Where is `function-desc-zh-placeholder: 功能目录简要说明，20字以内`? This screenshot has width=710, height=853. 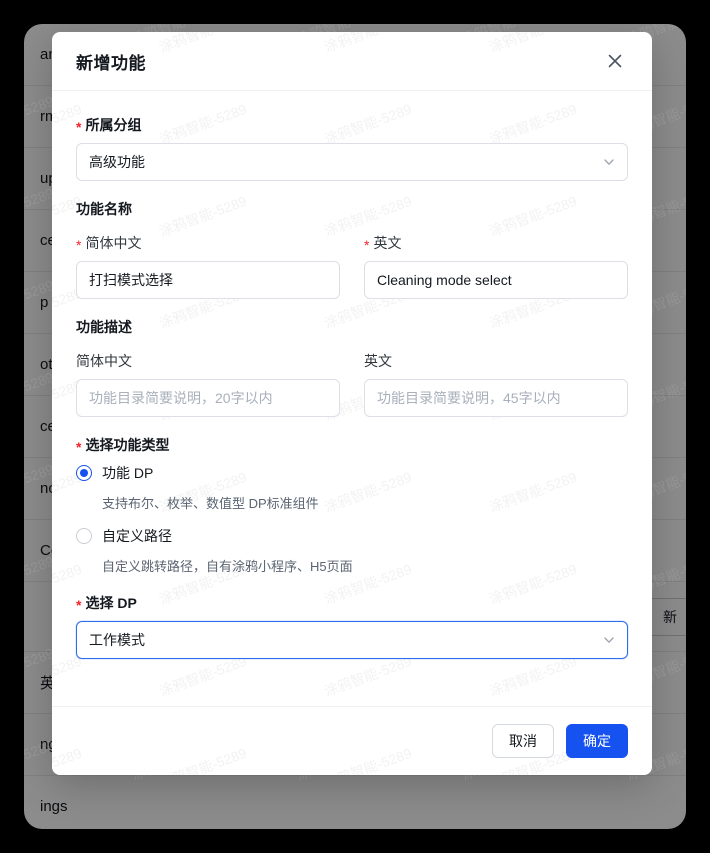
function-desc-zh-placeholder: 功能目录简要说明，20字以内 is located at coordinates (181, 398).